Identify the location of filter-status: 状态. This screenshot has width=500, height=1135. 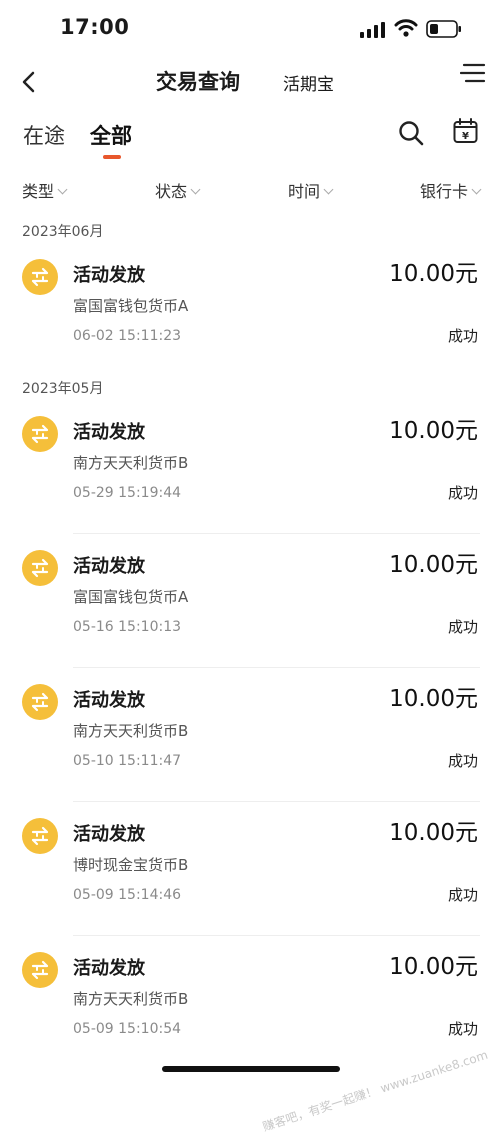
(178, 190).